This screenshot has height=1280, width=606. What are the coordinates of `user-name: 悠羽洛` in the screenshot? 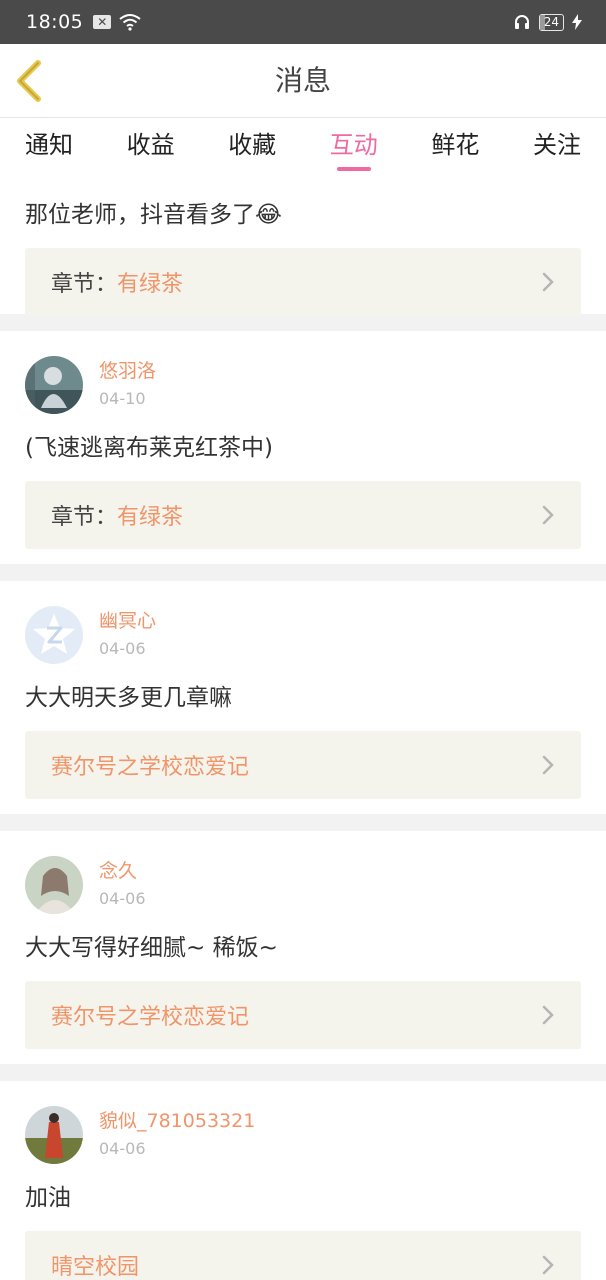 It's located at (127, 371).